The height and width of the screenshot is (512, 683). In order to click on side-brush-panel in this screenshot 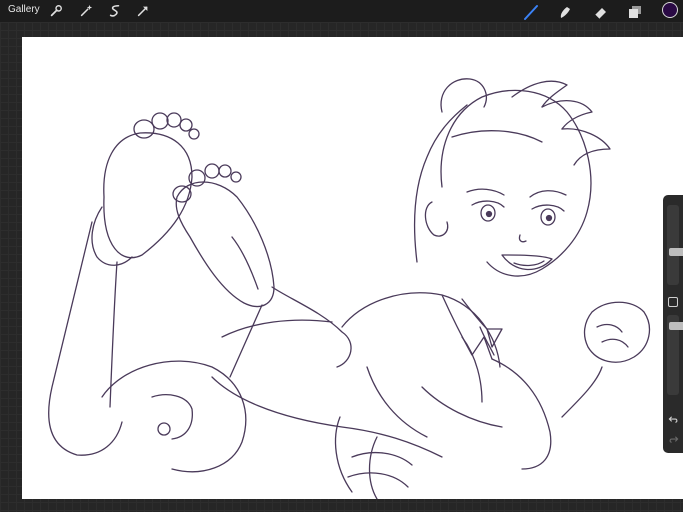, I will do `click(673, 324)`.